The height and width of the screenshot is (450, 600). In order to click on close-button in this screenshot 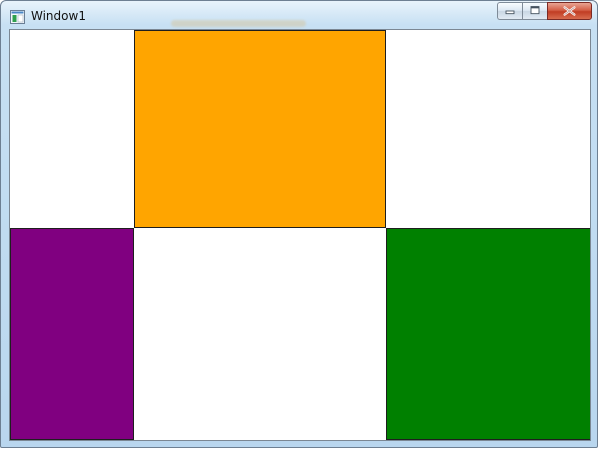, I will do `click(569, 11)`.